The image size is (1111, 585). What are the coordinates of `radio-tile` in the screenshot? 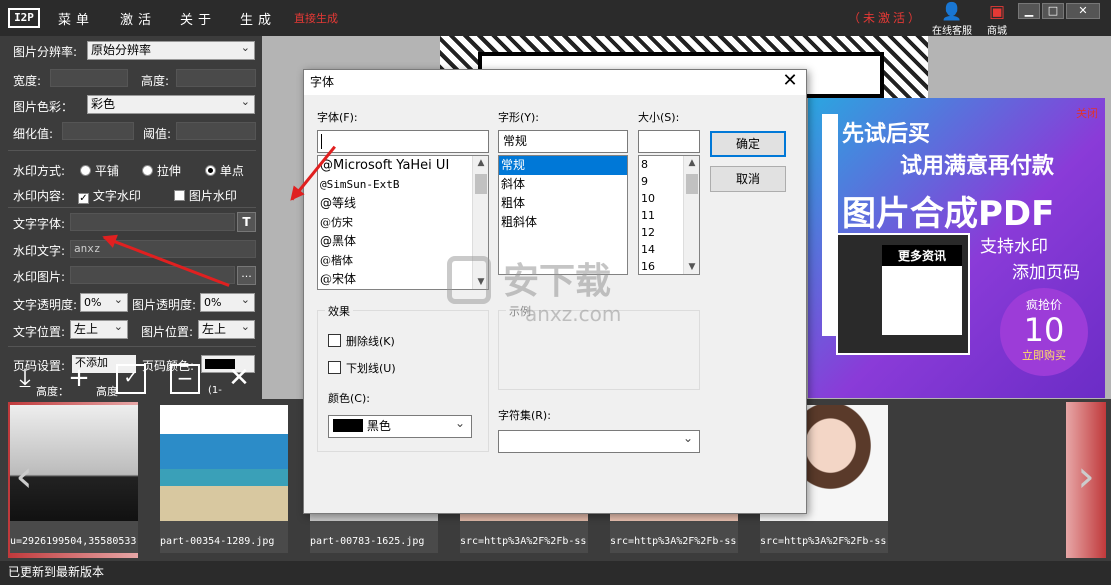 It's located at (85, 170).